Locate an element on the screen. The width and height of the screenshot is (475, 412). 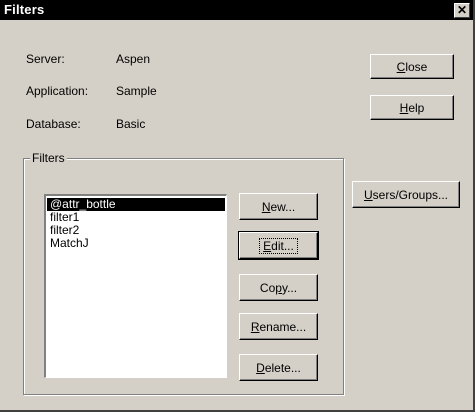
close-button: Close is located at coordinates (412, 66).